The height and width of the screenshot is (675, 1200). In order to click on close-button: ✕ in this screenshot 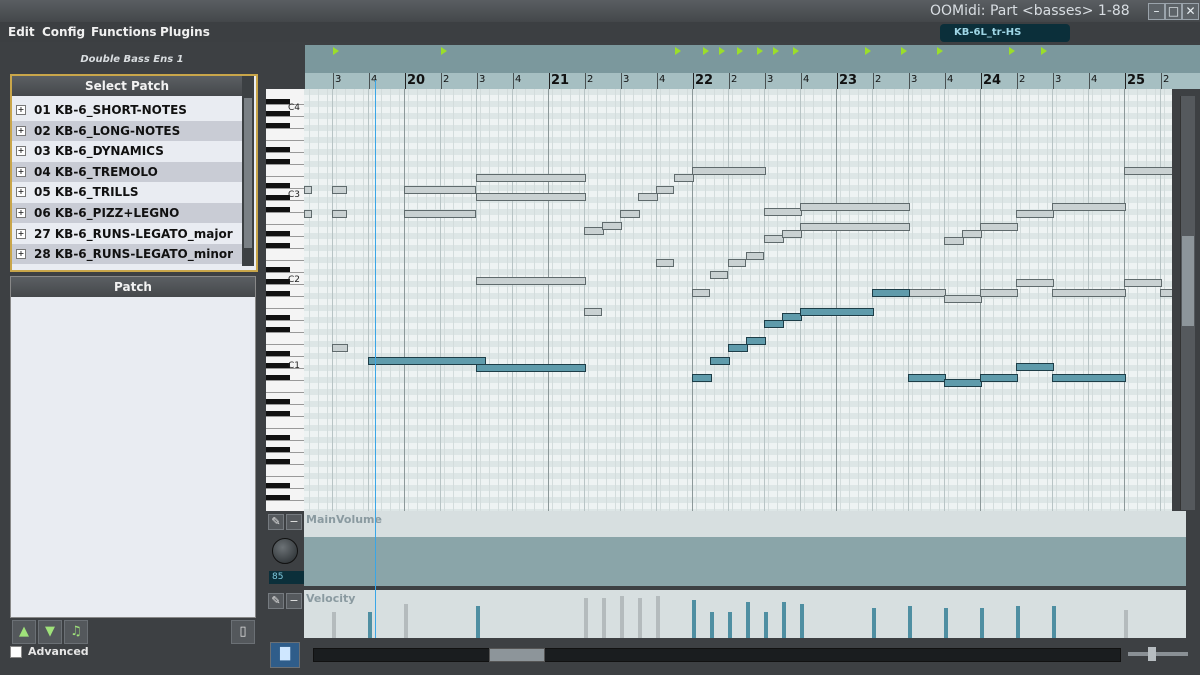, I will do `click(1190, 11)`.